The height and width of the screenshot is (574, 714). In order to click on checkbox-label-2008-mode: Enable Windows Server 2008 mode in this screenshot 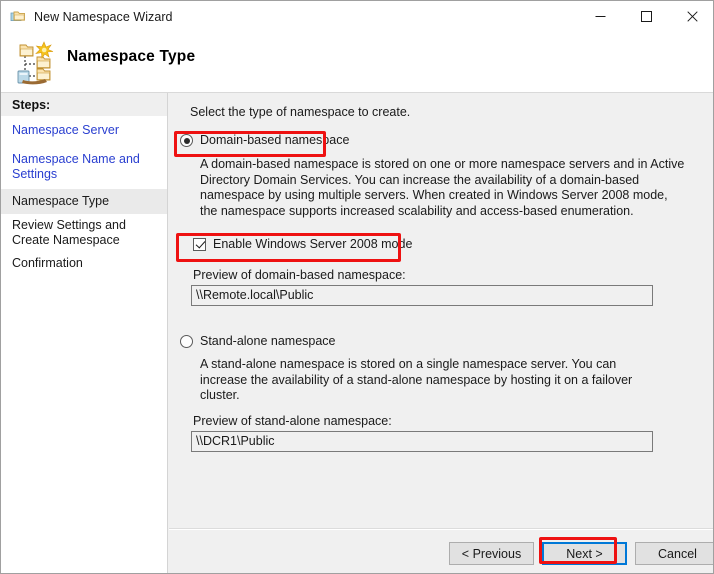, I will do `click(313, 244)`.